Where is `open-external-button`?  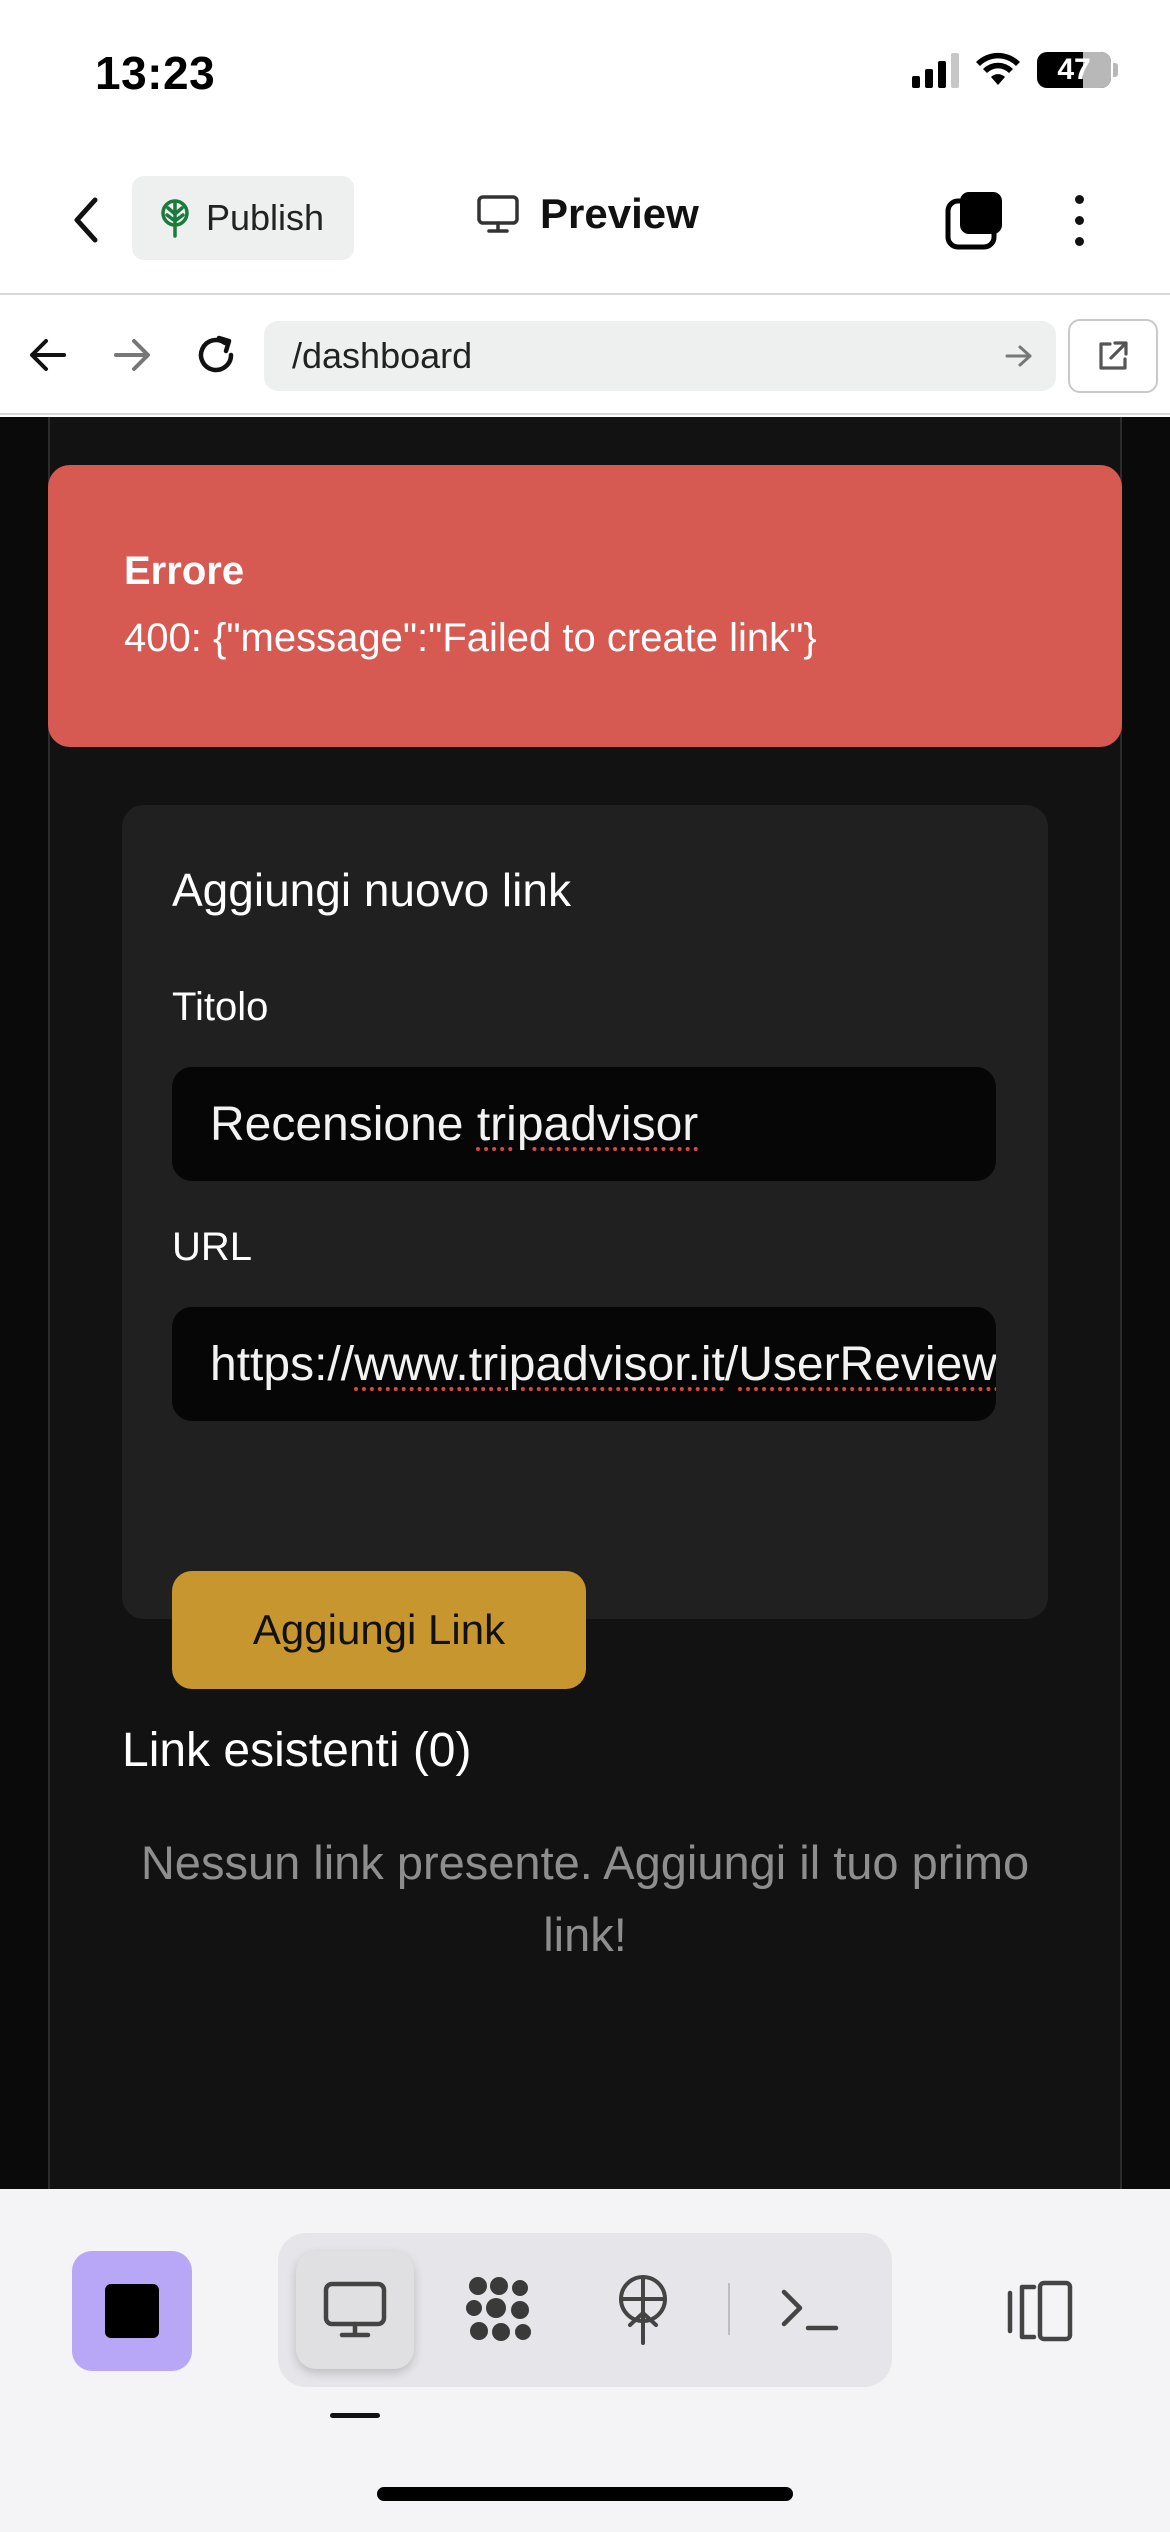
open-external-button is located at coordinates (1113, 356).